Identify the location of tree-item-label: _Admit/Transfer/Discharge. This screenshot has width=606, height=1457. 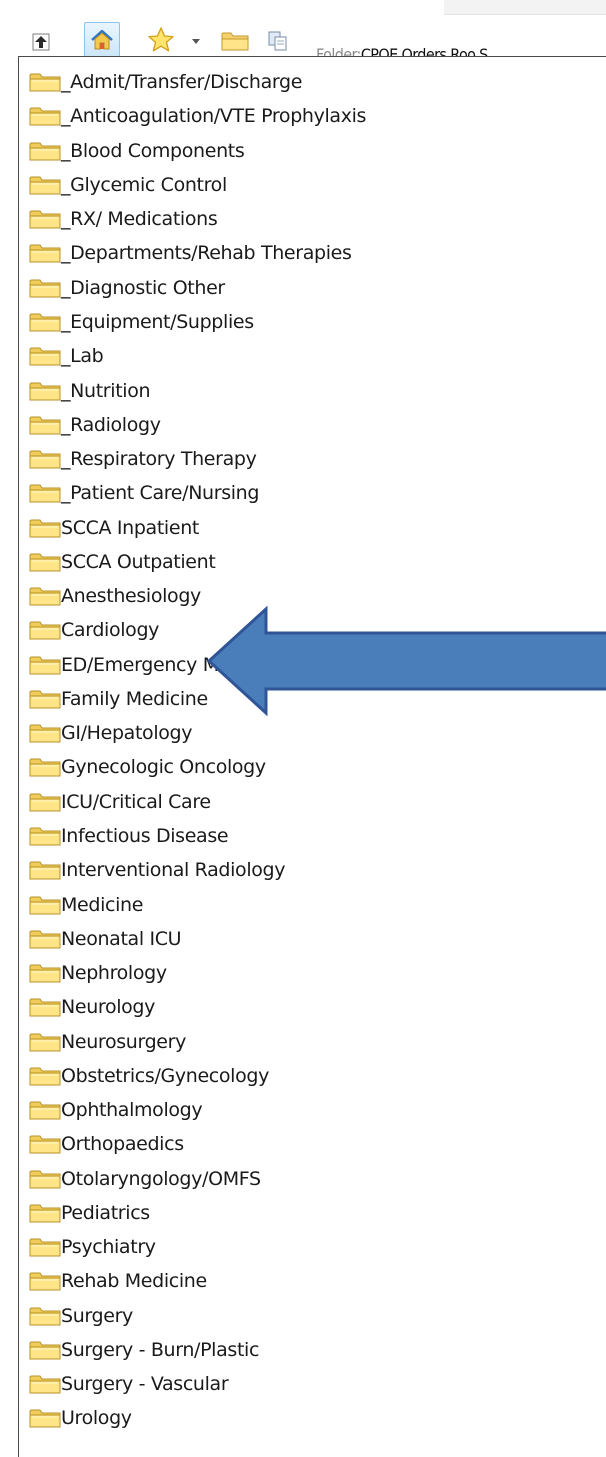
(182, 82).